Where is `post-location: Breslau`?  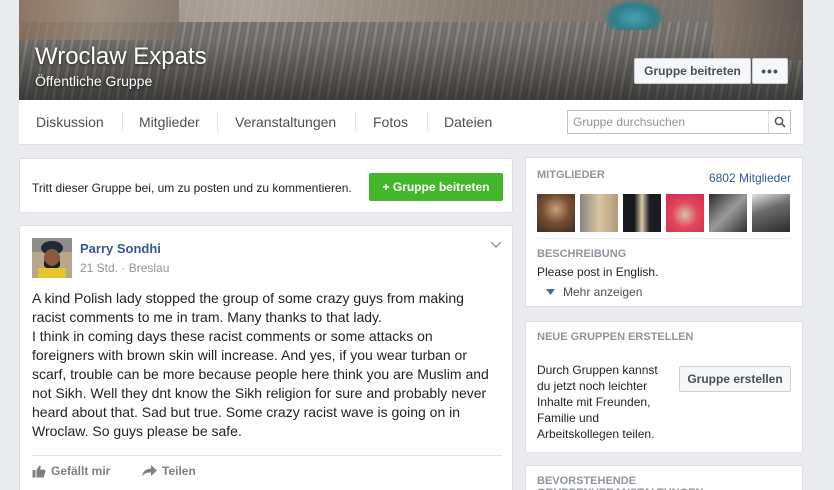 post-location: Breslau is located at coordinates (149, 268).